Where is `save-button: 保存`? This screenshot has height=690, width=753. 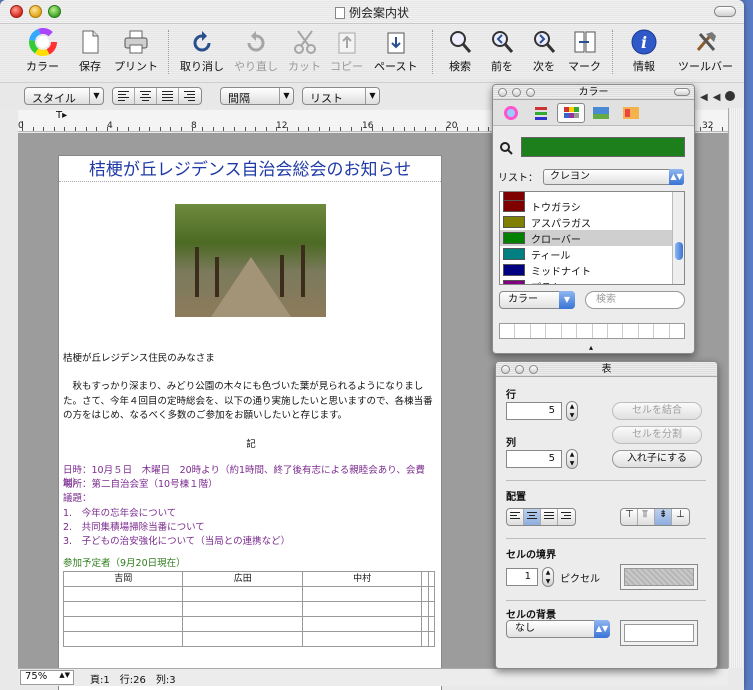
save-button: 保存 is located at coordinates (90, 51).